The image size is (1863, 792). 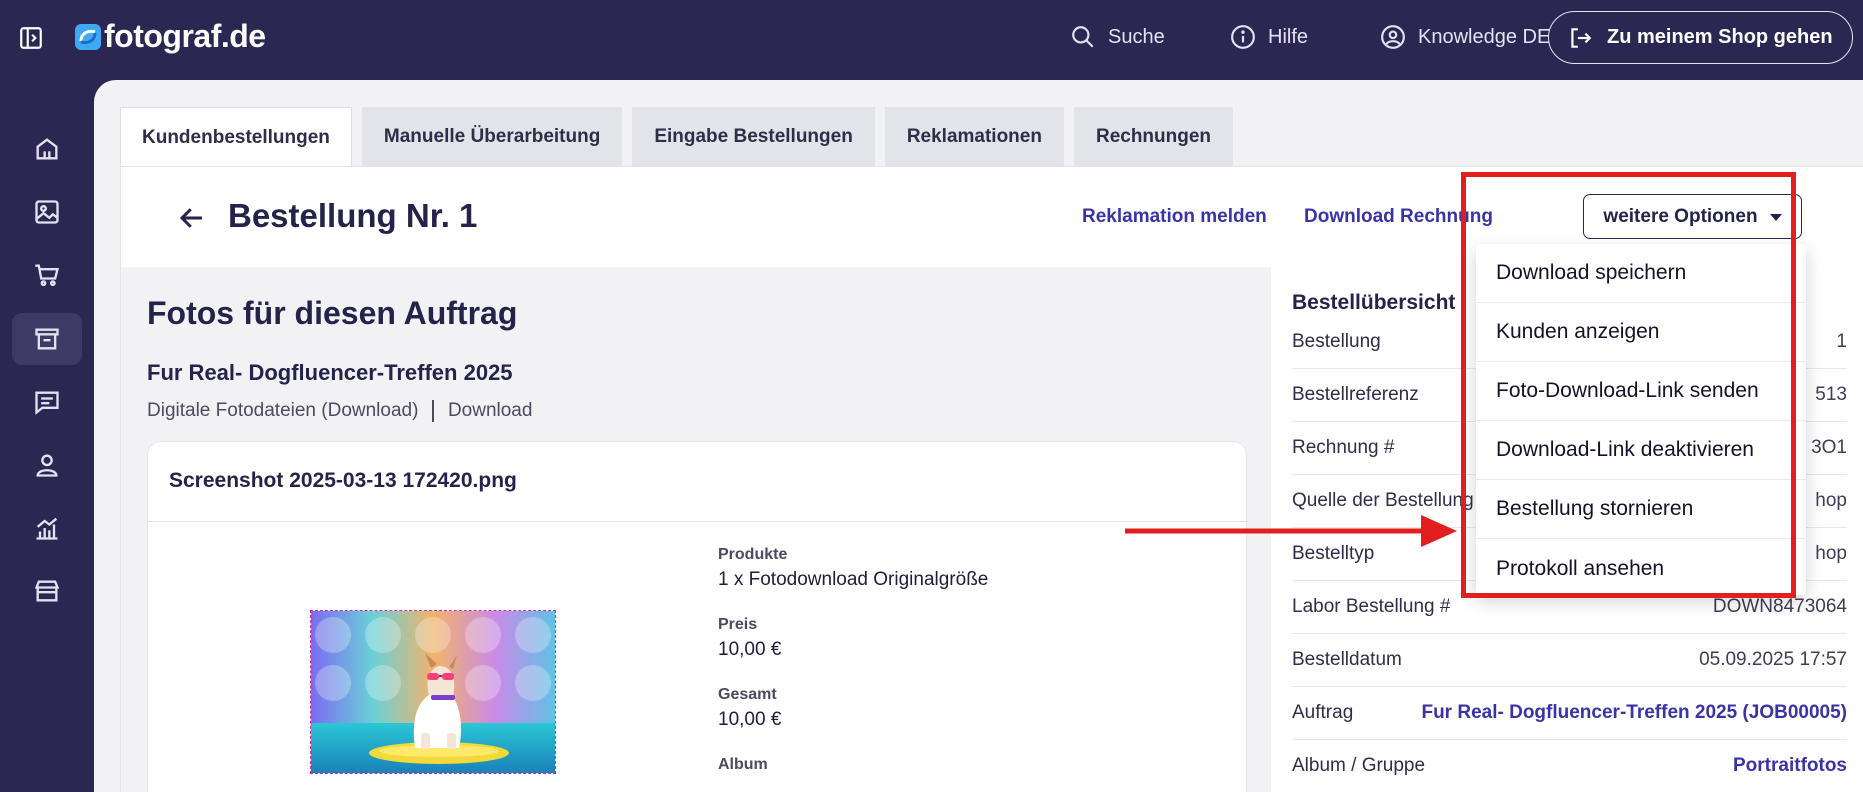 I want to click on nav-search-label: Suche, so click(x=1136, y=36).